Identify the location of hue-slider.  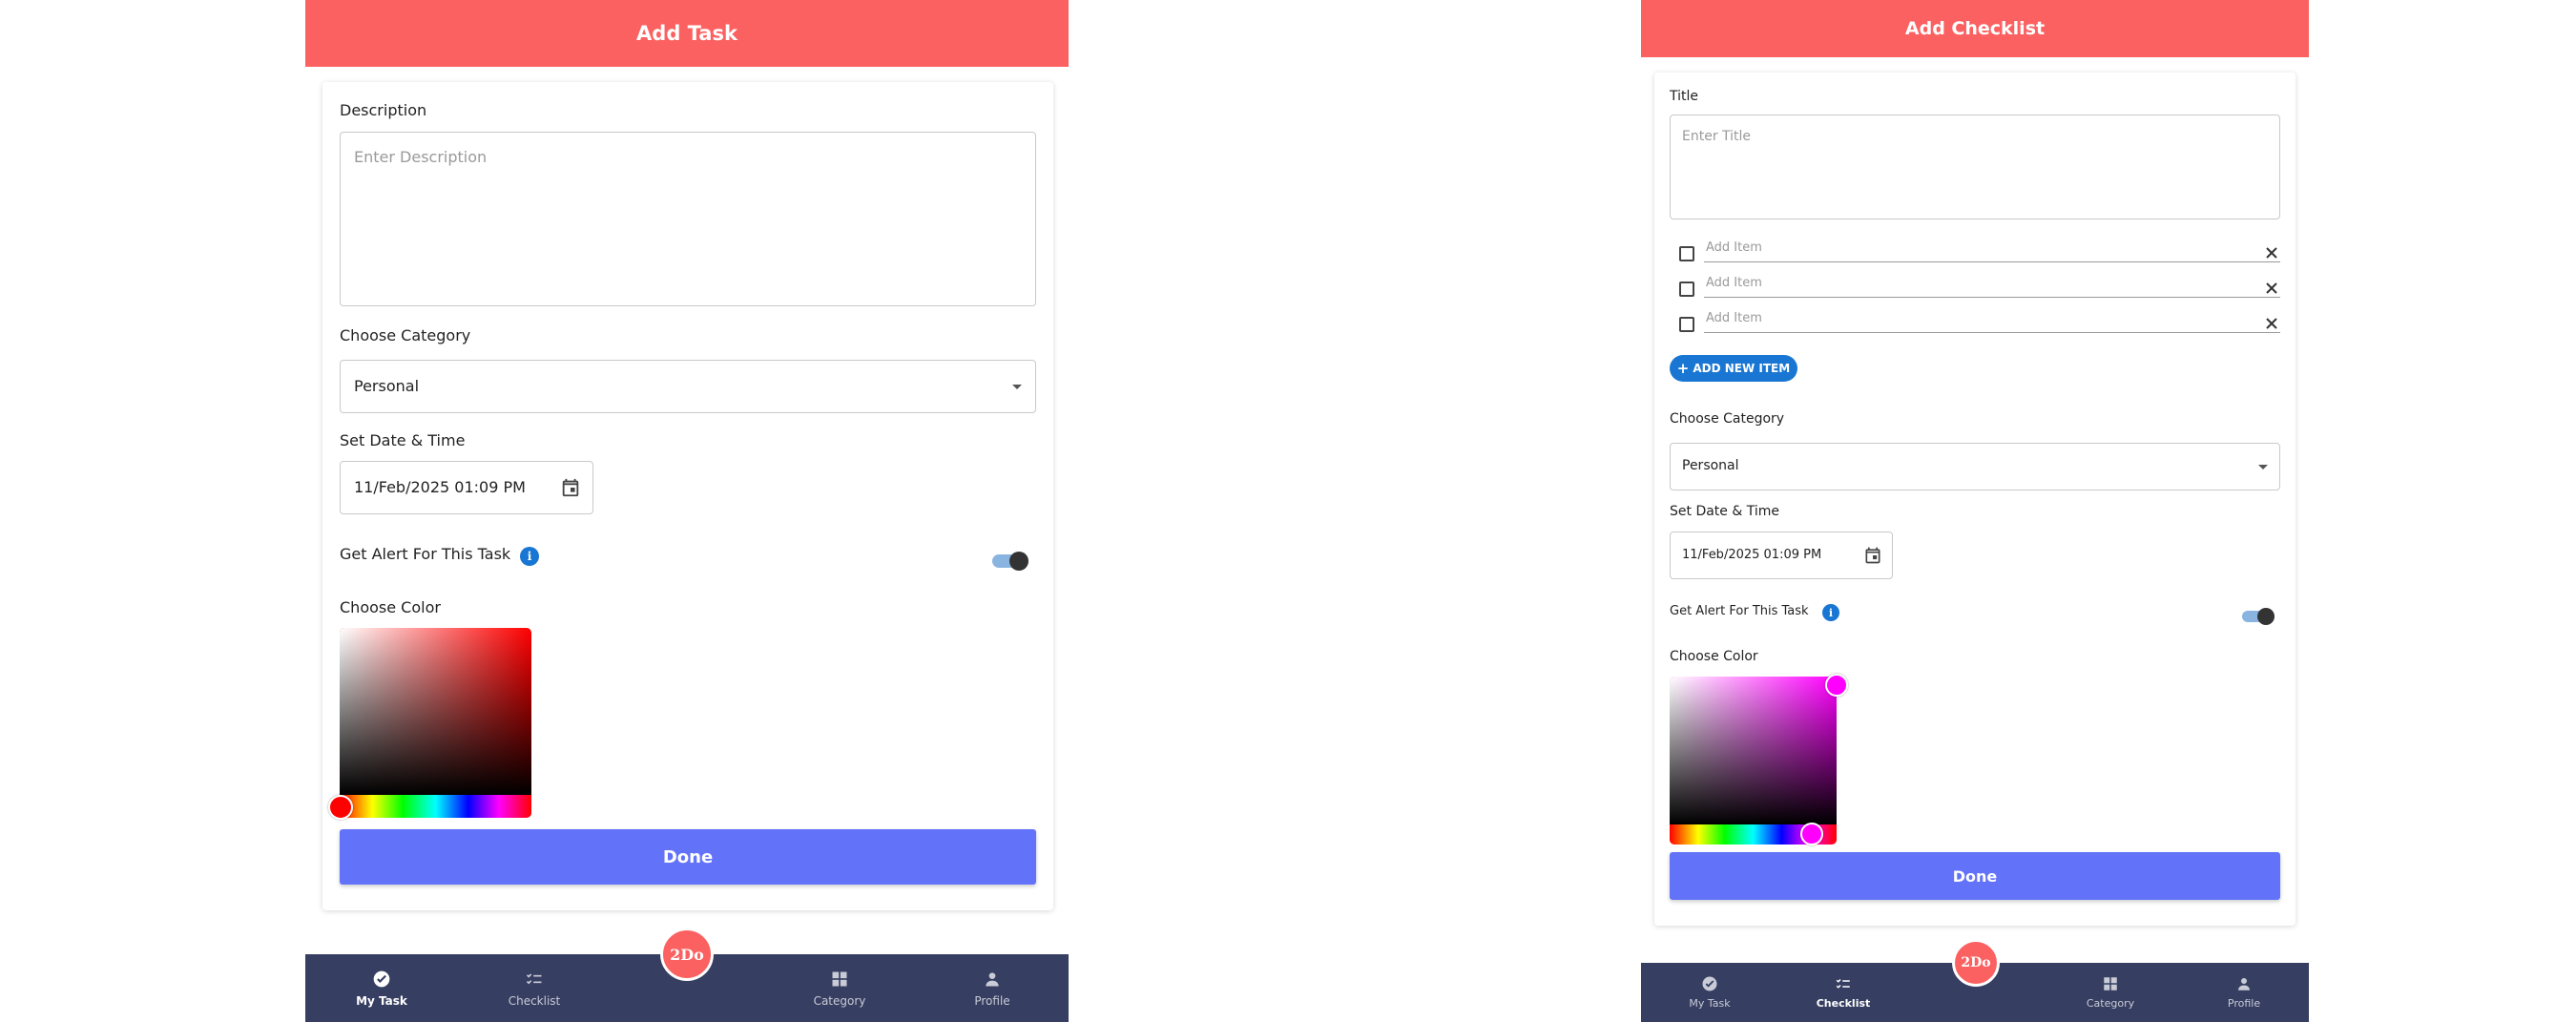
(435, 806).